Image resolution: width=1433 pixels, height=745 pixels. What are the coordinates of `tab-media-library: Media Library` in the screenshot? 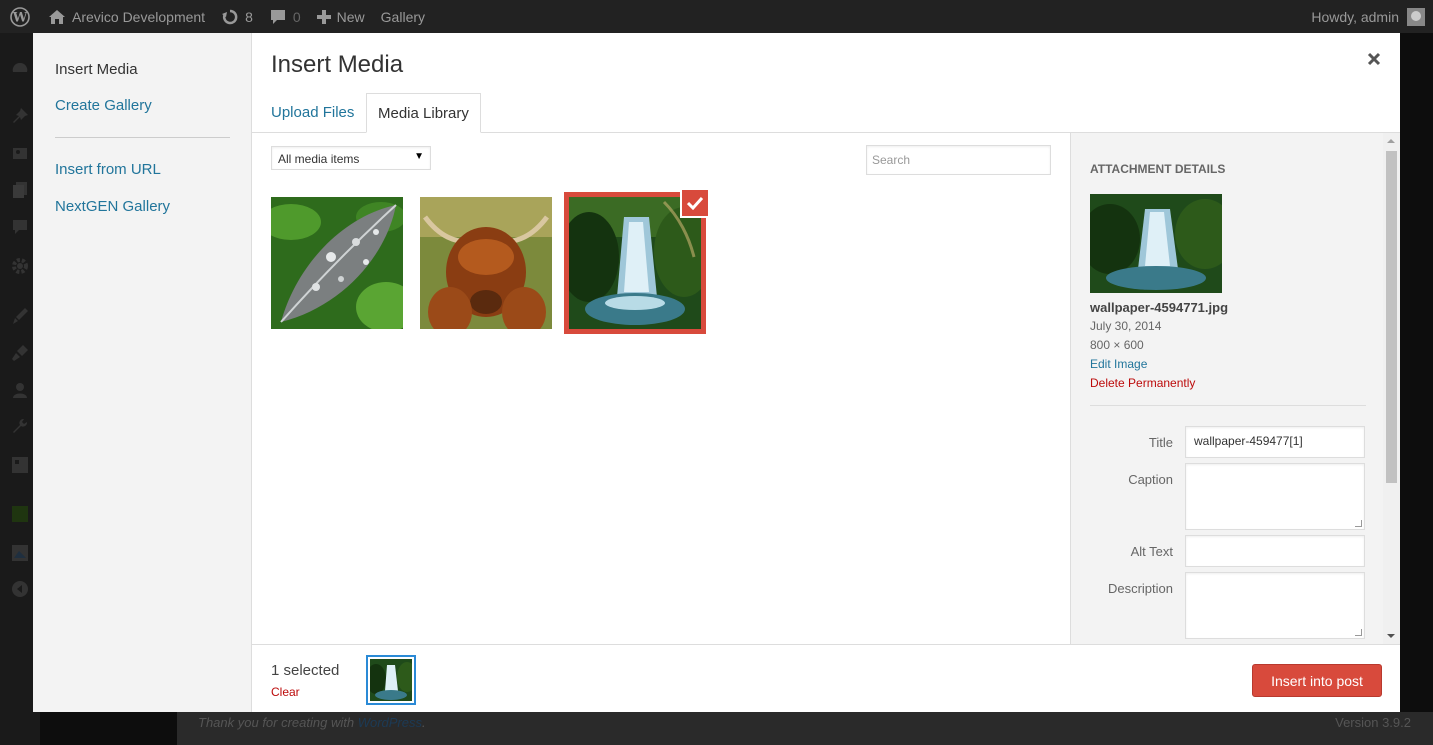 It's located at (423, 113).